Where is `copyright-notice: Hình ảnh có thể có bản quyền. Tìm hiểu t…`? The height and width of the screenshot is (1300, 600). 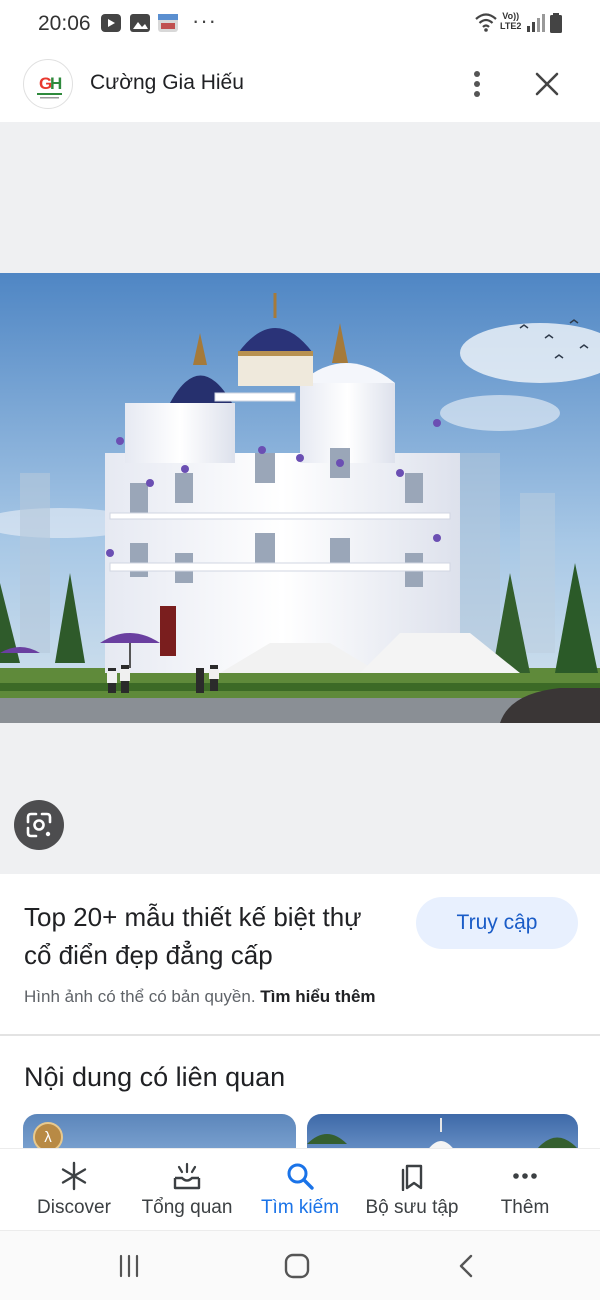 copyright-notice: Hình ảnh có thể có bản quyền. Tìm hiểu t… is located at coordinates (200, 997).